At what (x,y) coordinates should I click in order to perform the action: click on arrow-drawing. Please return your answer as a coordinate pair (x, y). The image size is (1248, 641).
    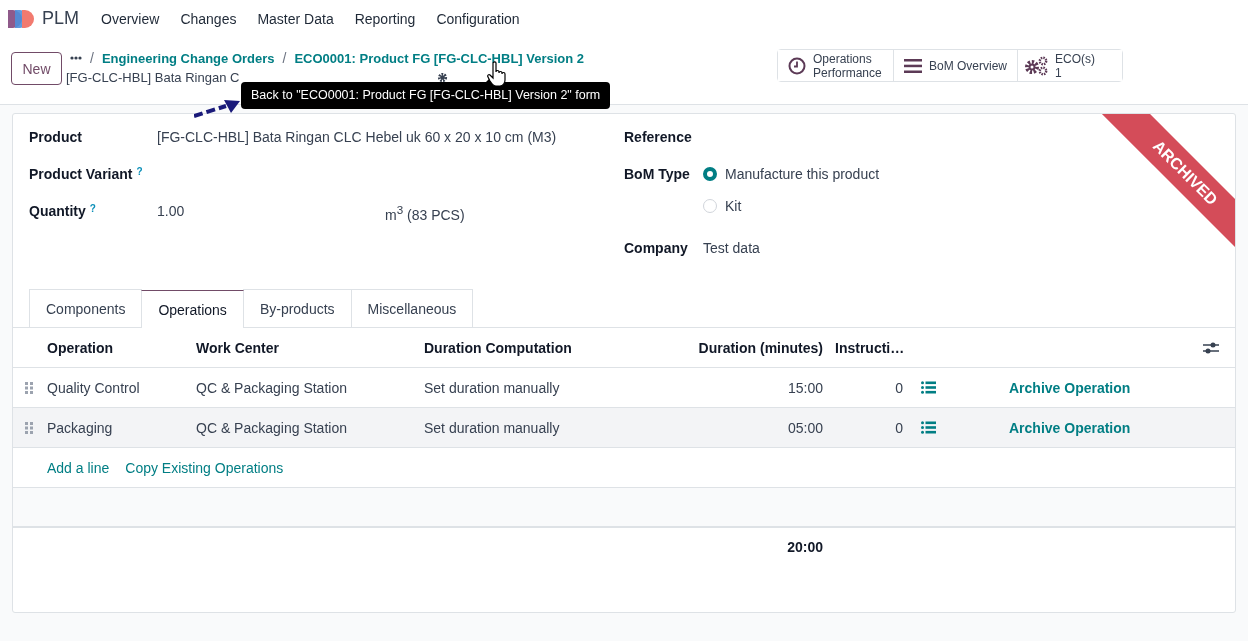
    Looking at the image, I should click on (217, 109).